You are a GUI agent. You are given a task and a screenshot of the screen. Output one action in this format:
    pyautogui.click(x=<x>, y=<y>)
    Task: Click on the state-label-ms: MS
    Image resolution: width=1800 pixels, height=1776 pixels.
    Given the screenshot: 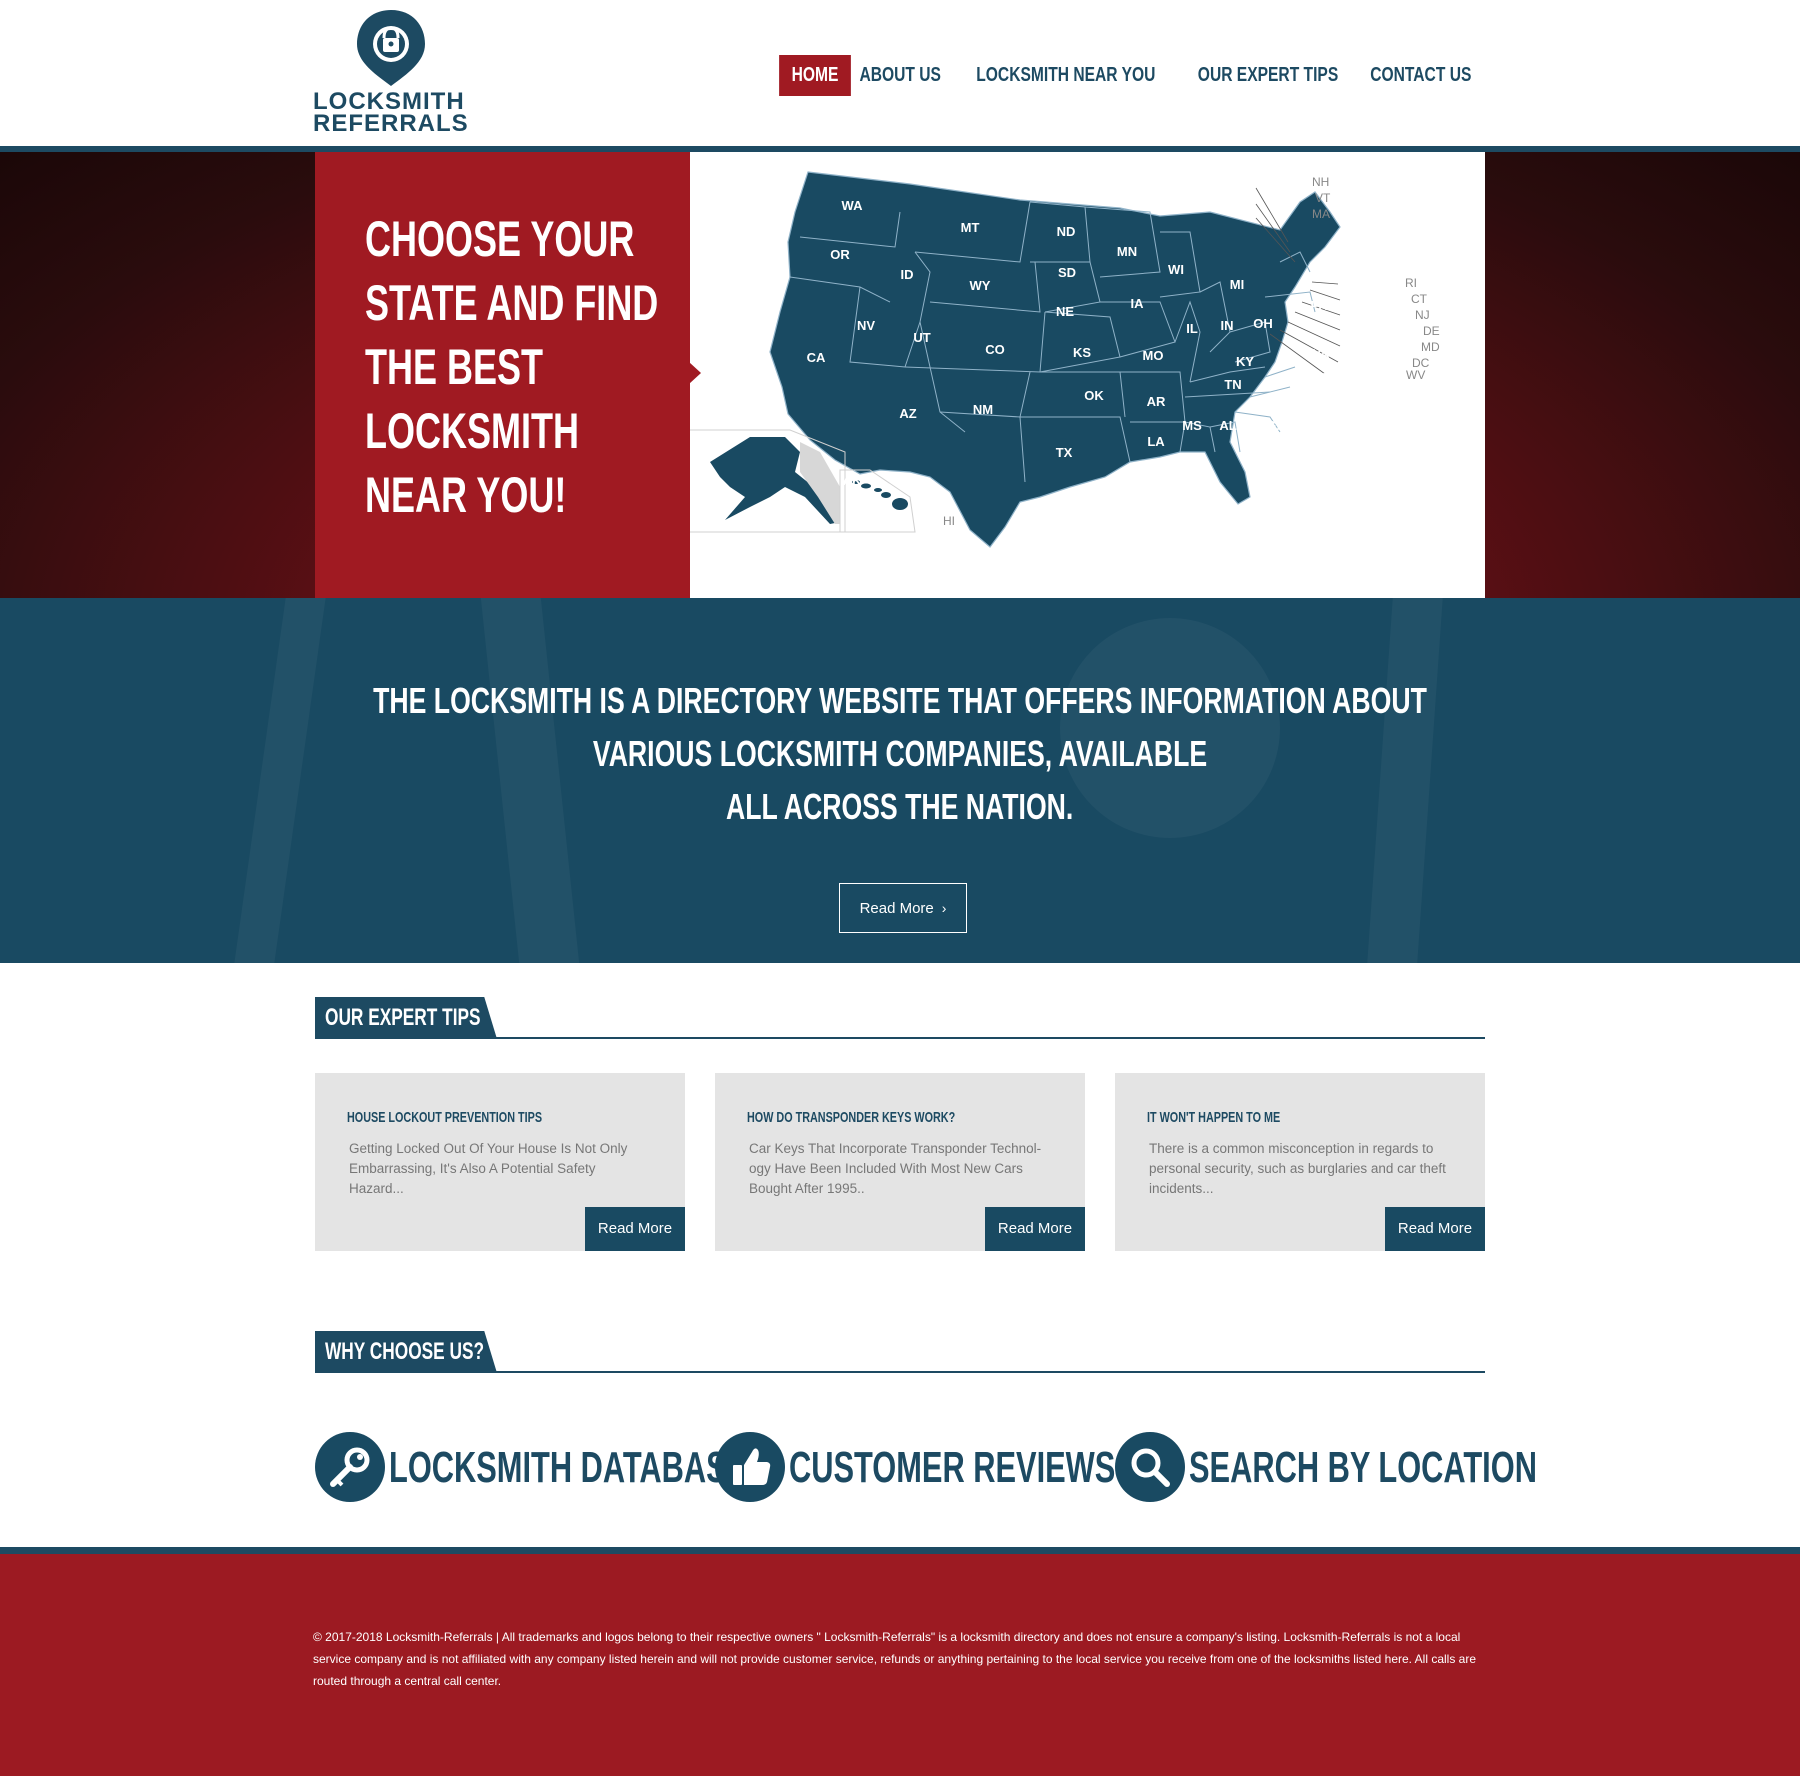 What is the action you would take?
    pyautogui.click(x=1192, y=425)
    